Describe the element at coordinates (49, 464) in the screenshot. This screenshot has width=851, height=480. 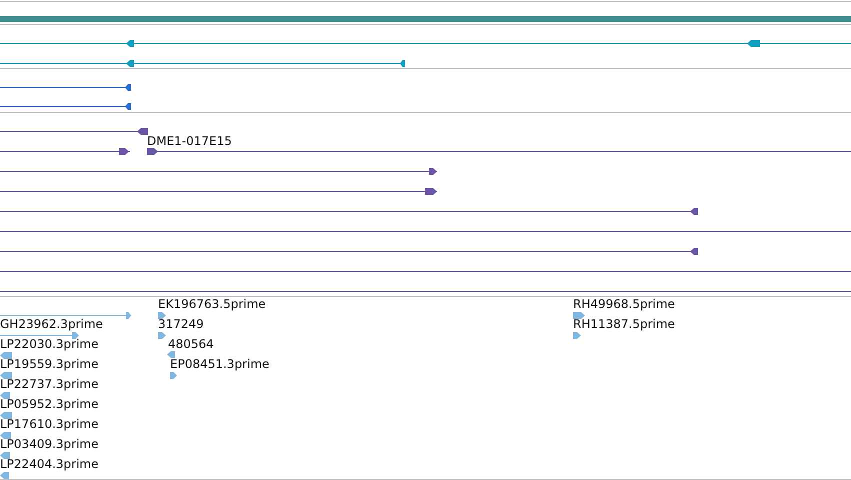
I see `feature-label: LP22404.3prime` at that location.